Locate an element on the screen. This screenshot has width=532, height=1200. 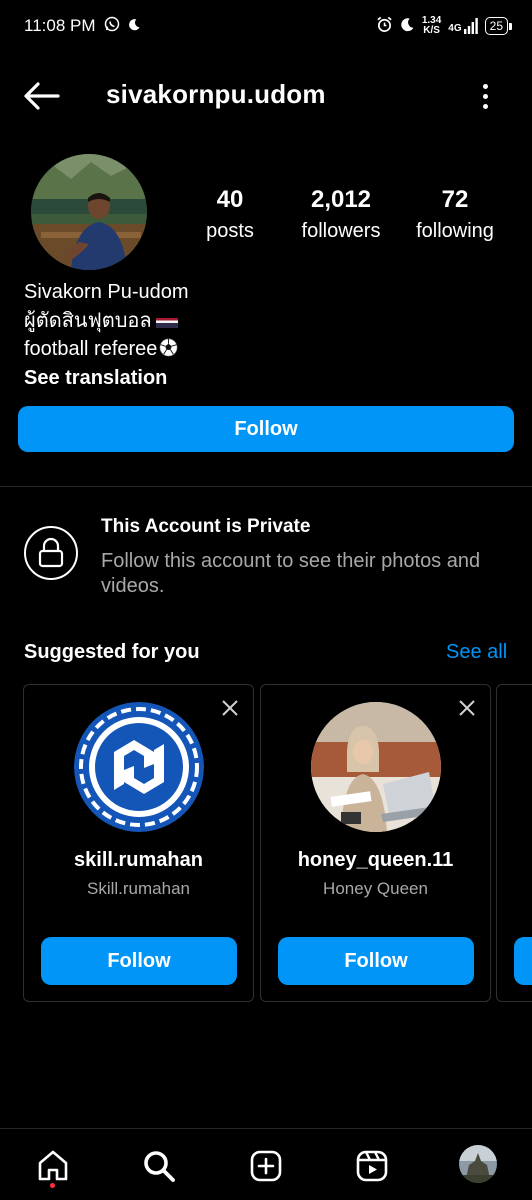
create-icon is located at coordinates (266, 1166).